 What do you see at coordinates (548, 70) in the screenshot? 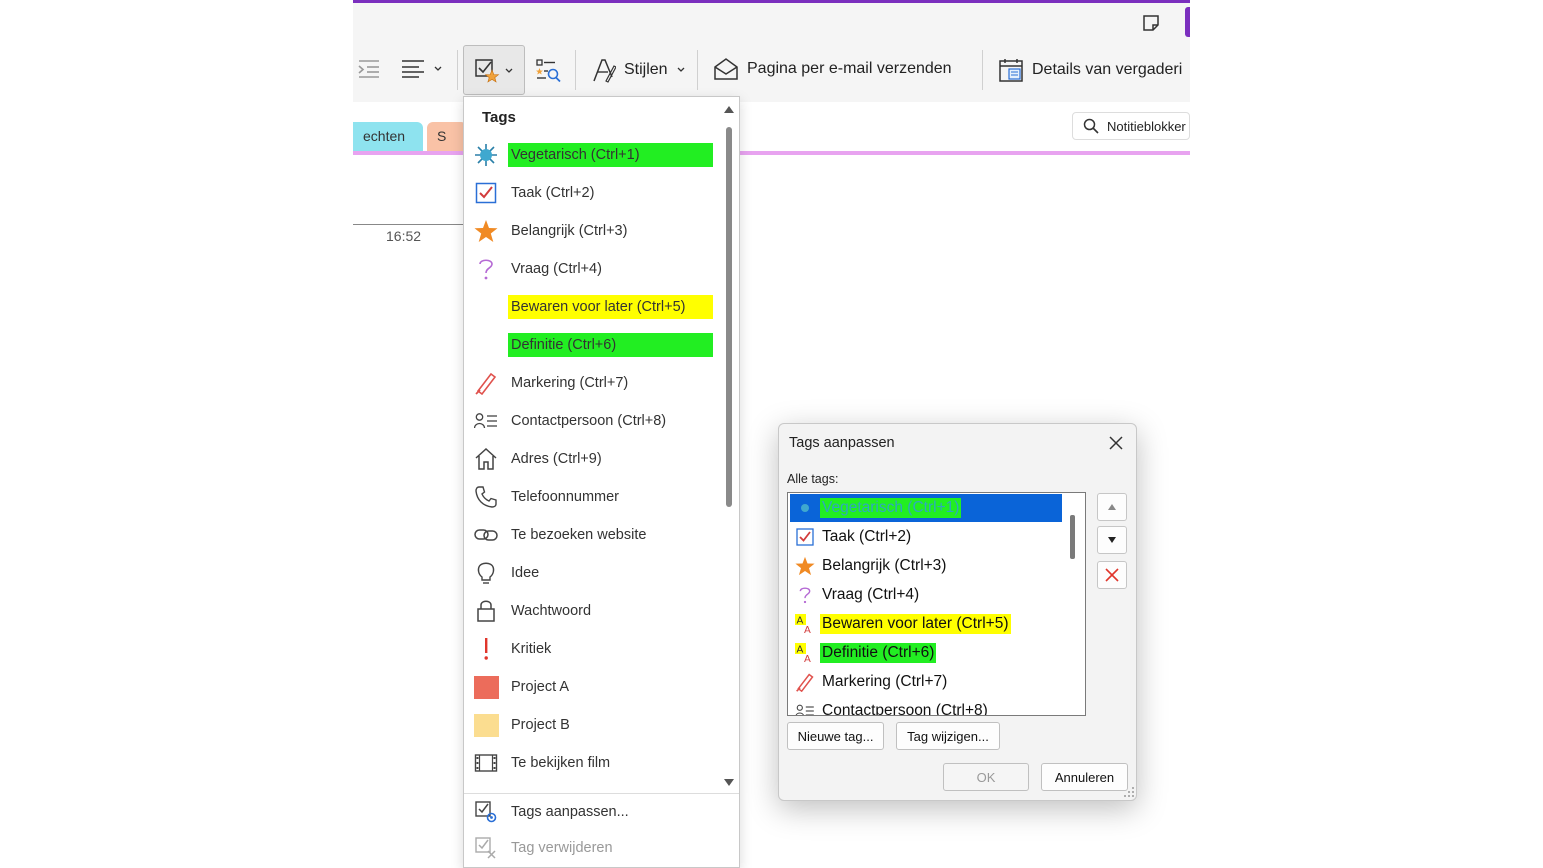
I see `find-tags-icon` at bounding box center [548, 70].